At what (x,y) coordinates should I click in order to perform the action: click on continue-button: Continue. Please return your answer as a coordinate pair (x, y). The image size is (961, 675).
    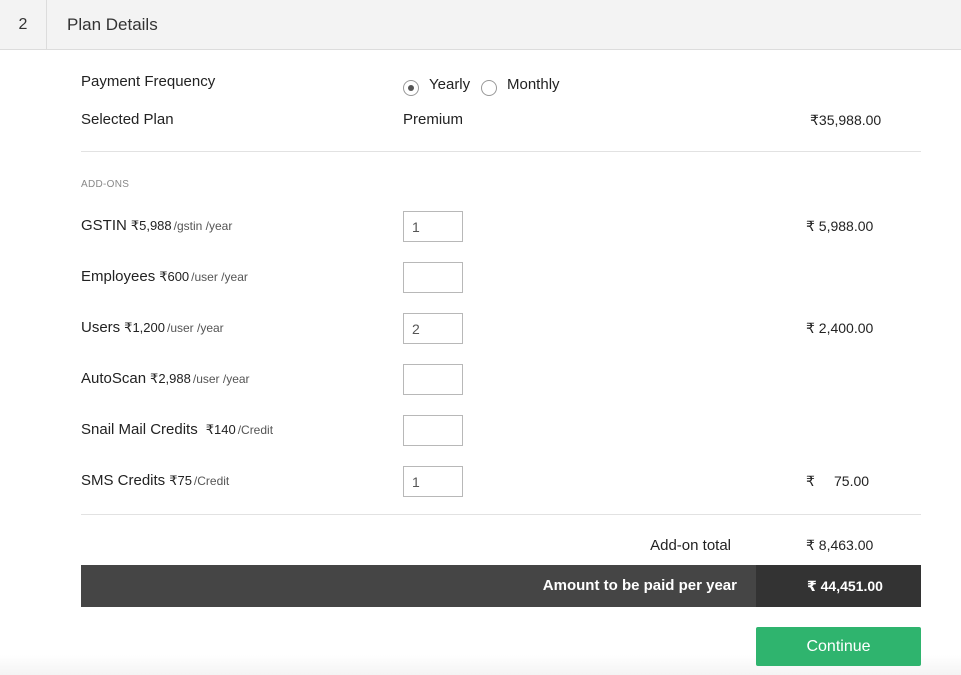
    Looking at the image, I should click on (838, 646).